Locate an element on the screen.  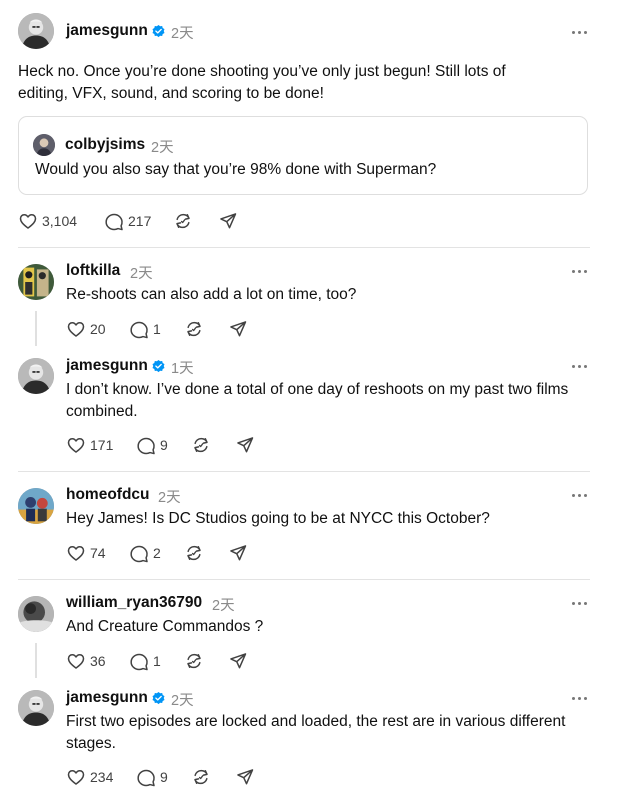
post-username: jamesgunn is located at coordinates (107, 31).